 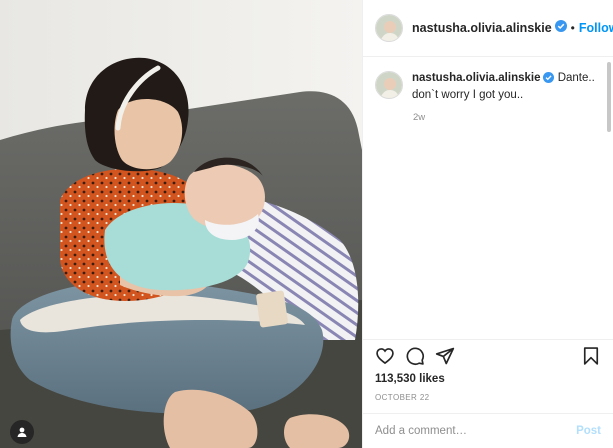 I want to click on post-date: OCTOBER 22, so click(x=402, y=397).